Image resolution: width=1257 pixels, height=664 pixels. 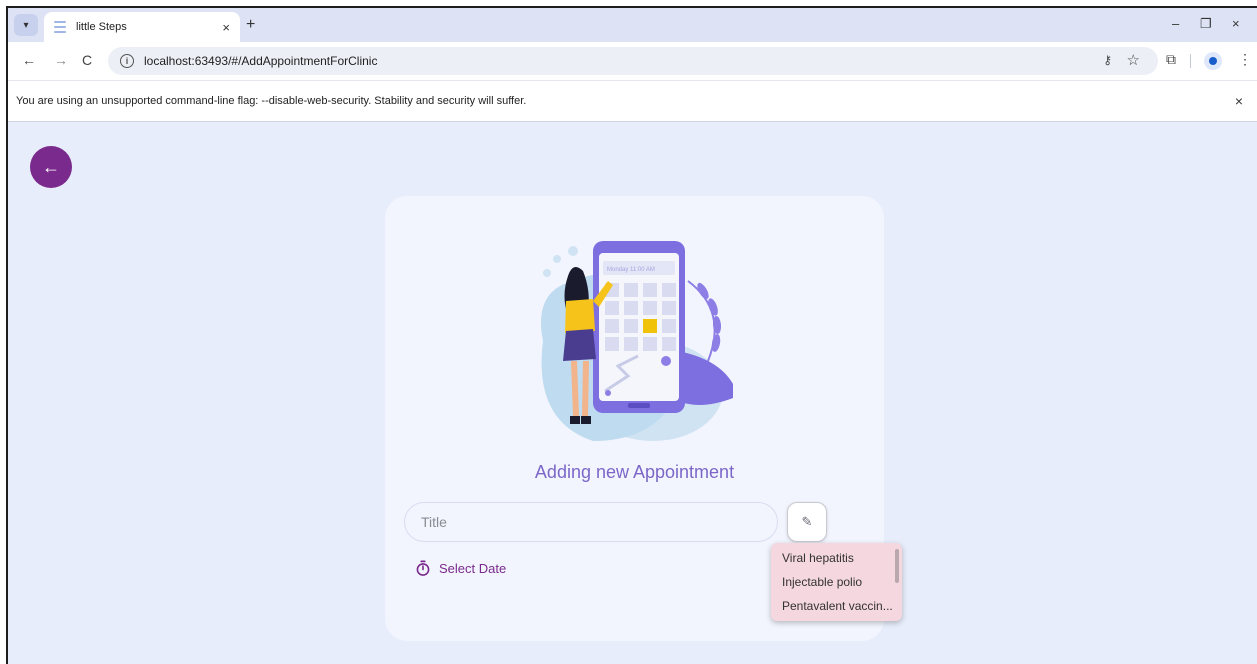 What do you see at coordinates (29, 60) in the screenshot?
I see `back-nav-button: ←` at bounding box center [29, 60].